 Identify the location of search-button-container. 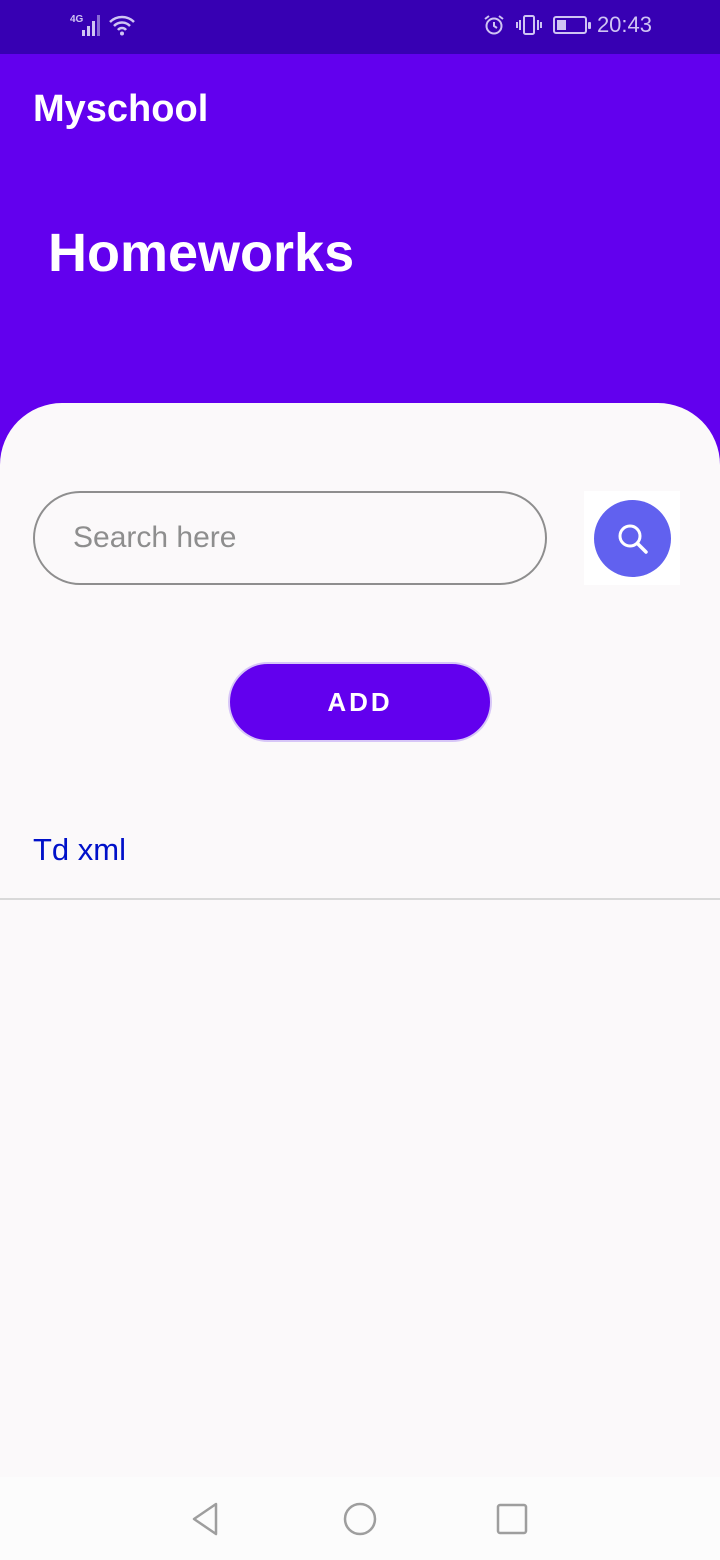
(632, 538).